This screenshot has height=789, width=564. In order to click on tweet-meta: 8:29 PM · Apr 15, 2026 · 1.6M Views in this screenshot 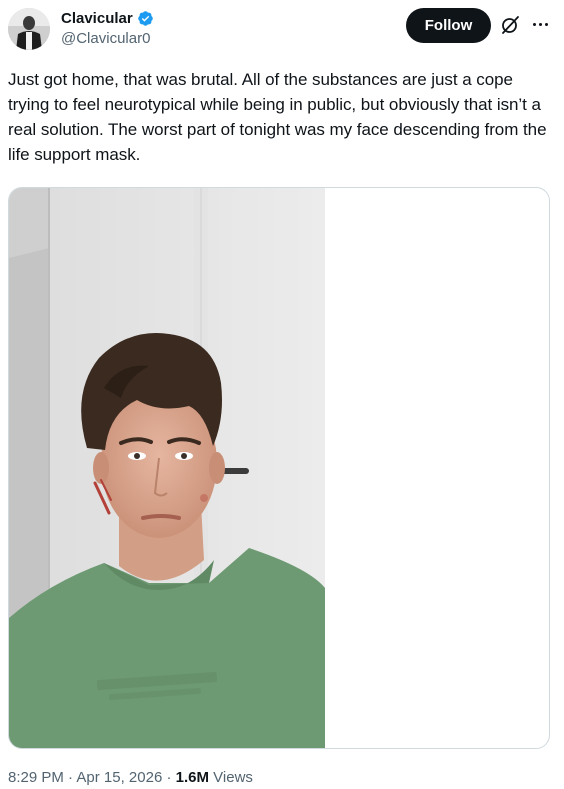, I will do `click(130, 778)`.